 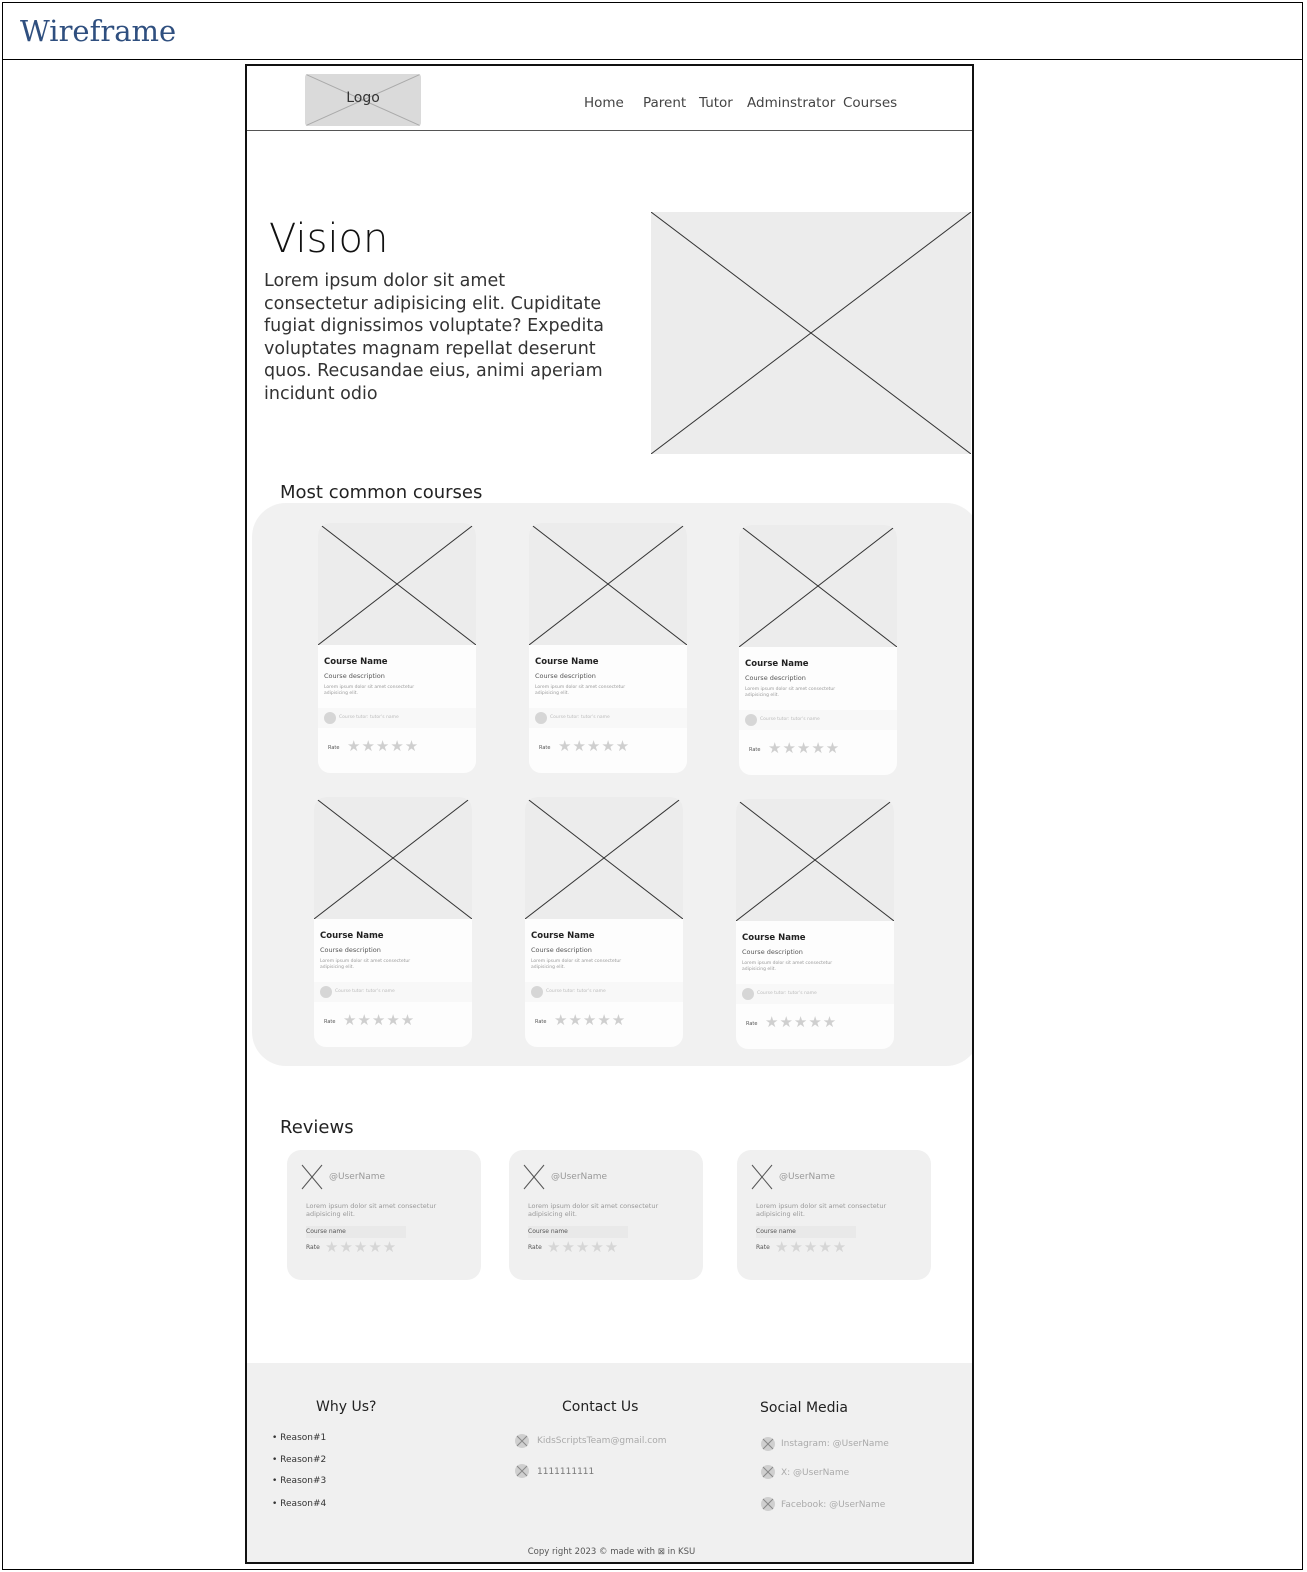 I want to click on logo-label: Logo, so click(x=363, y=98).